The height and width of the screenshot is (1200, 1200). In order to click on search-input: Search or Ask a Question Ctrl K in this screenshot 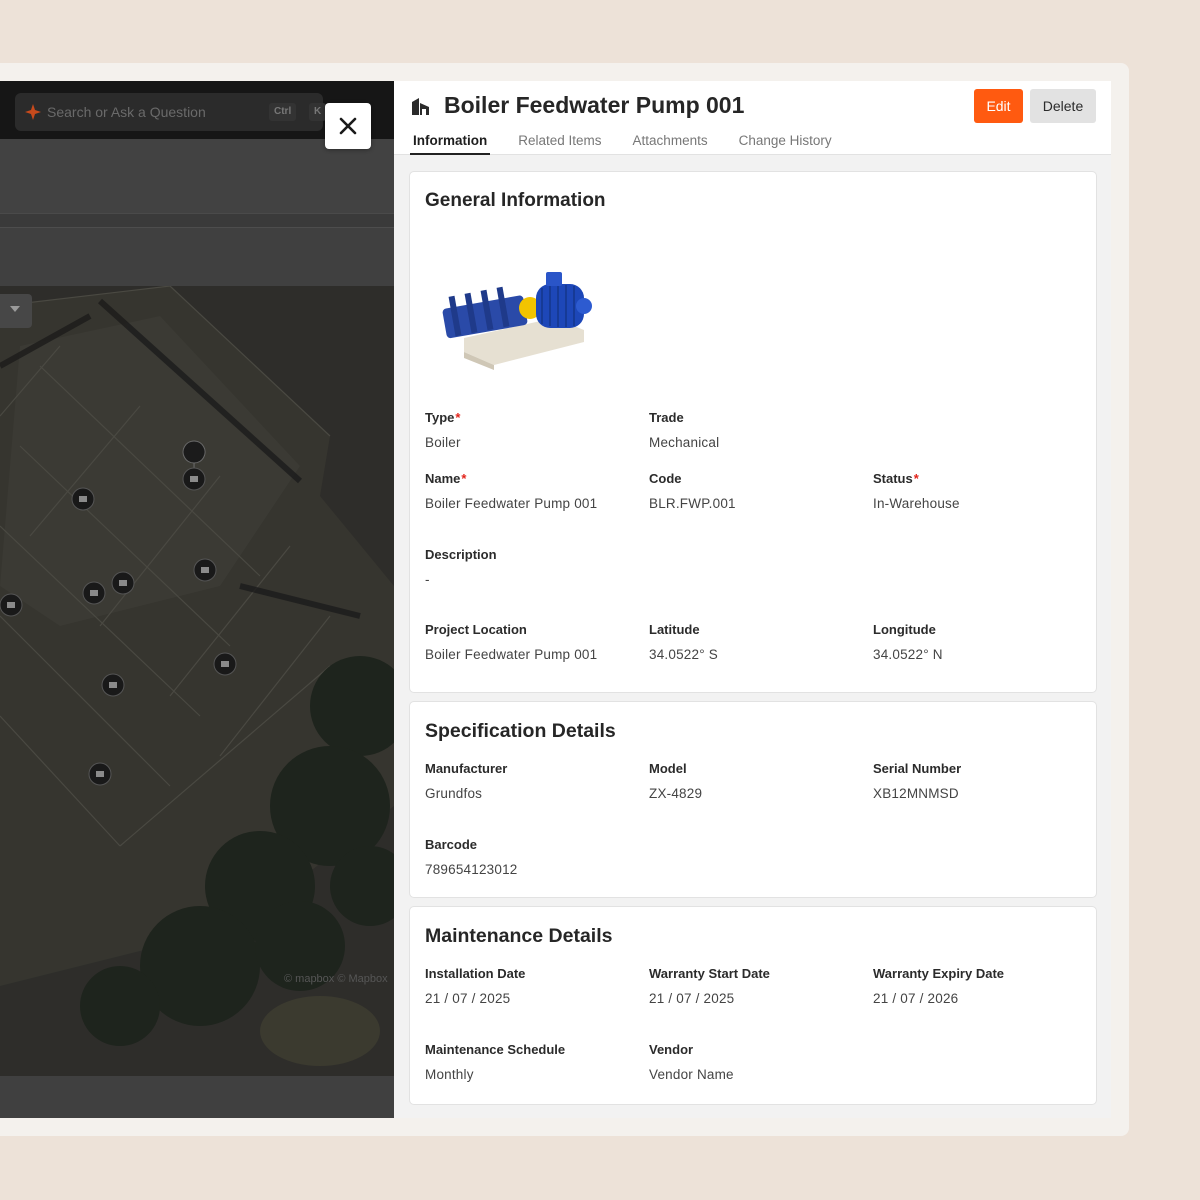, I will do `click(171, 112)`.